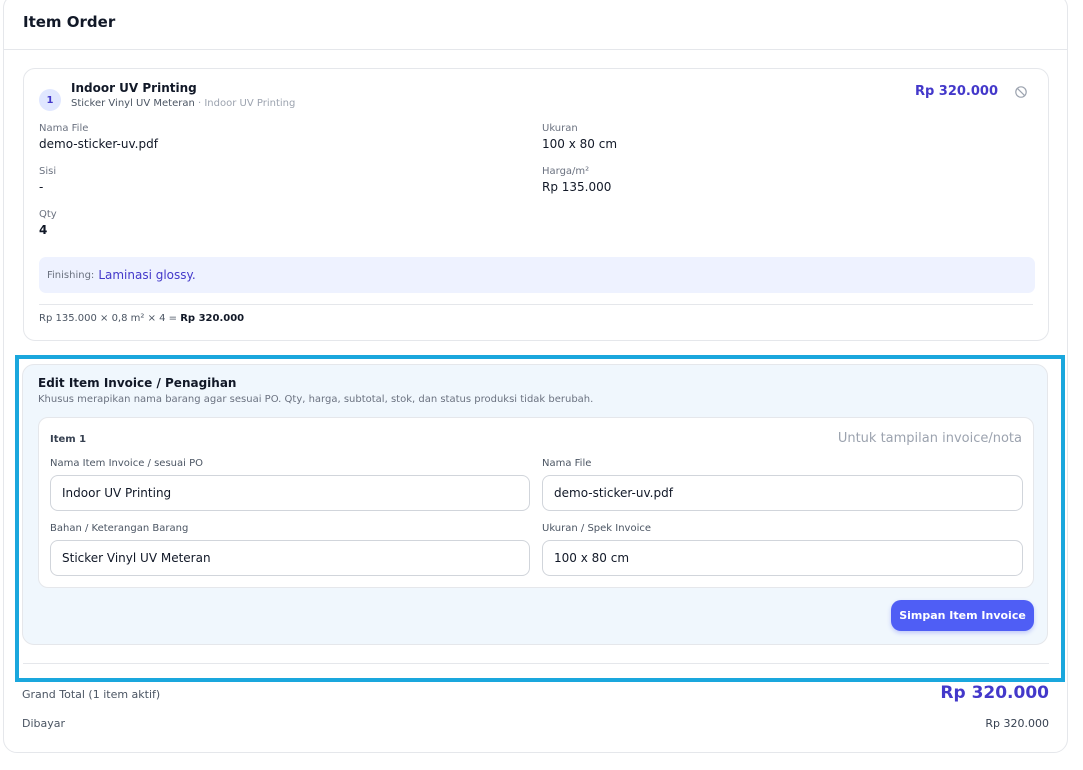 This screenshot has width=1083, height=770. What do you see at coordinates (134, 88) in the screenshot?
I see `item-title: Indoor UV Printing` at bounding box center [134, 88].